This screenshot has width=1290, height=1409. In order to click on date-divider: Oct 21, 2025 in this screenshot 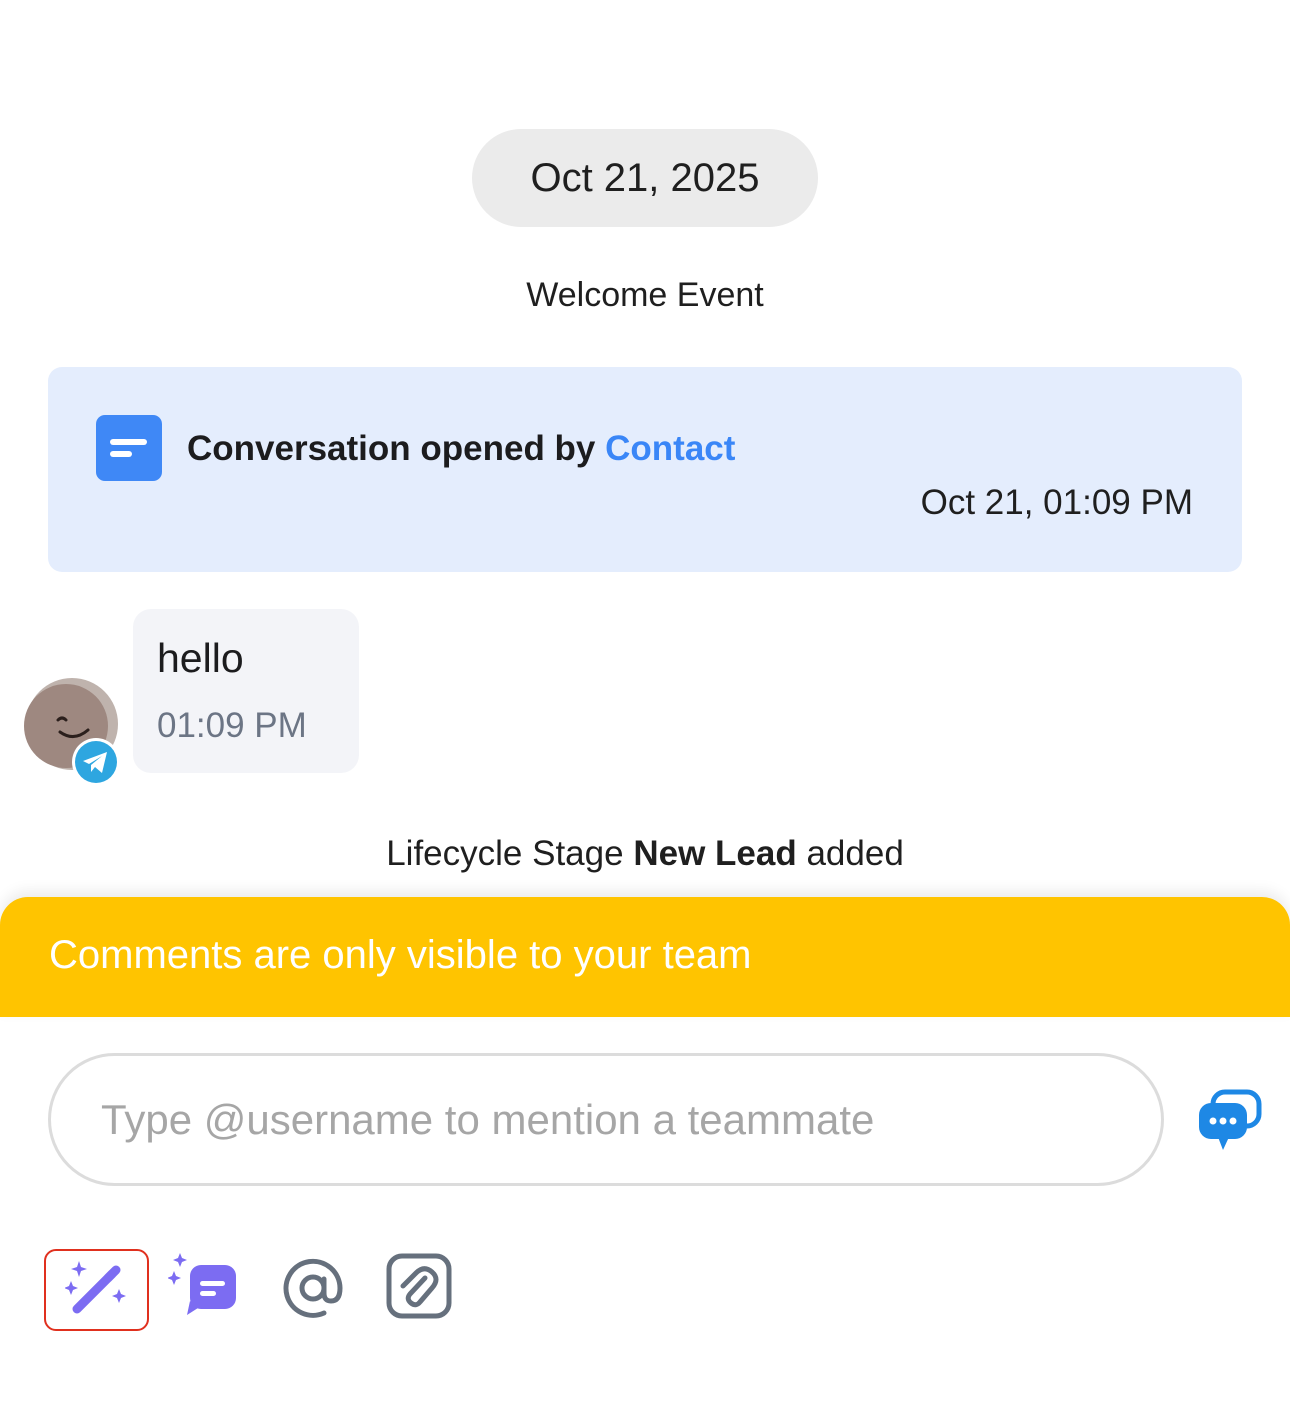, I will do `click(645, 178)`.